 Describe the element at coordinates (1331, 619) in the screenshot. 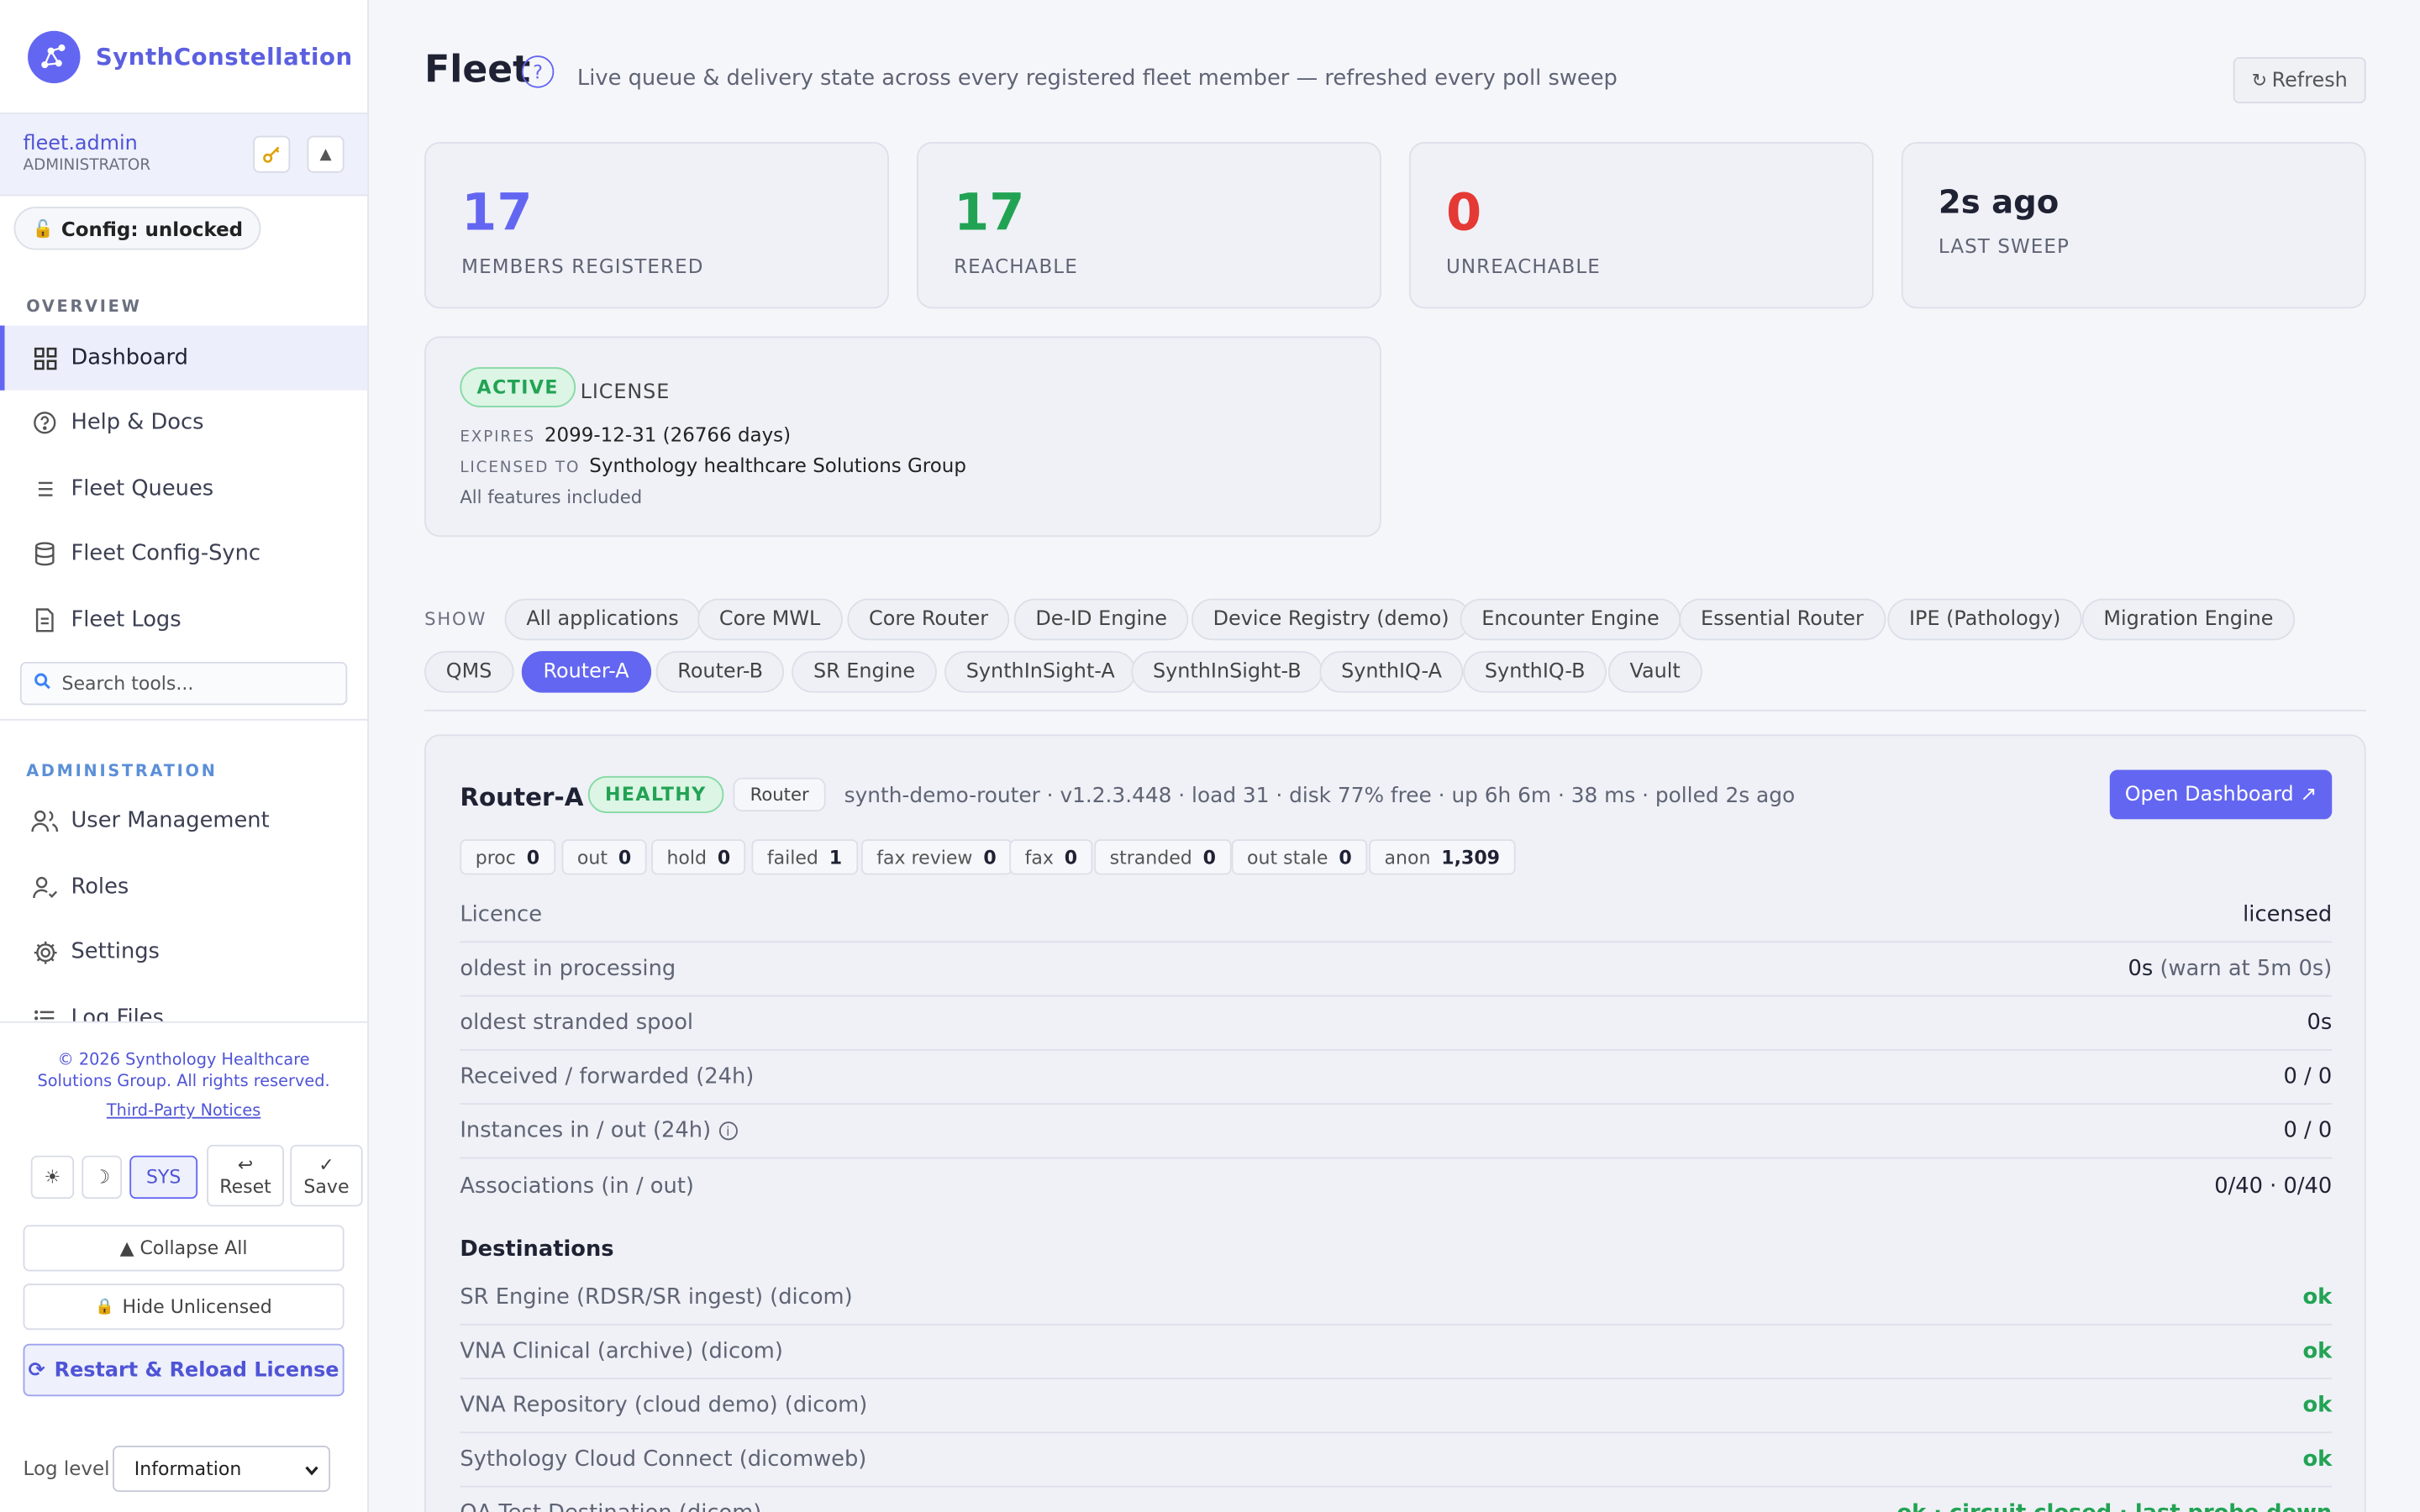

I see `filter-chip: Device Registry (demo)` at that location.